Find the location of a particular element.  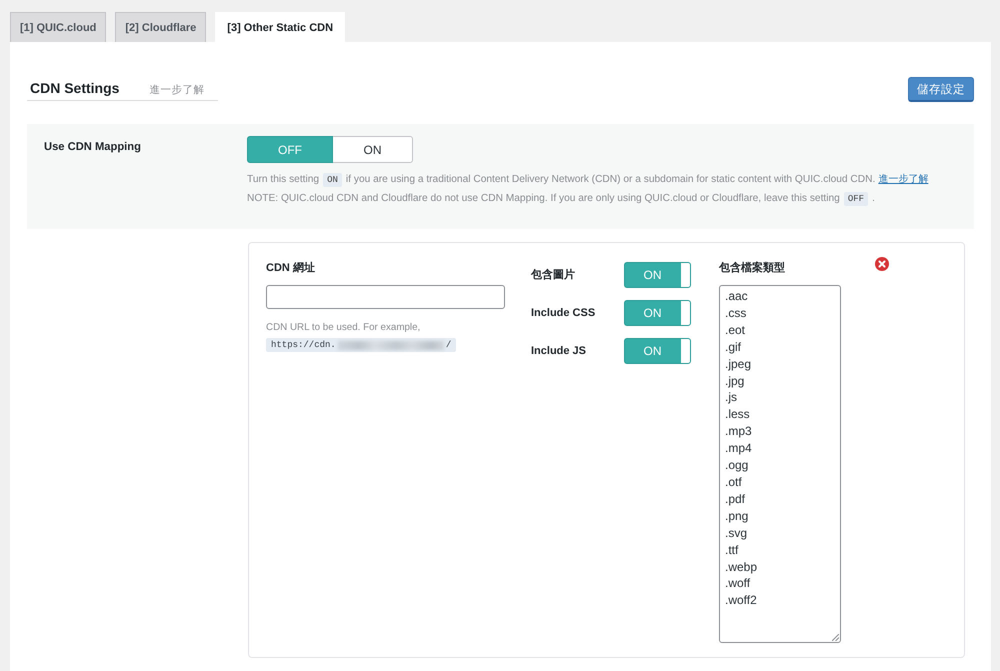

file-extension: .woff is located at coordinates (737, 583).